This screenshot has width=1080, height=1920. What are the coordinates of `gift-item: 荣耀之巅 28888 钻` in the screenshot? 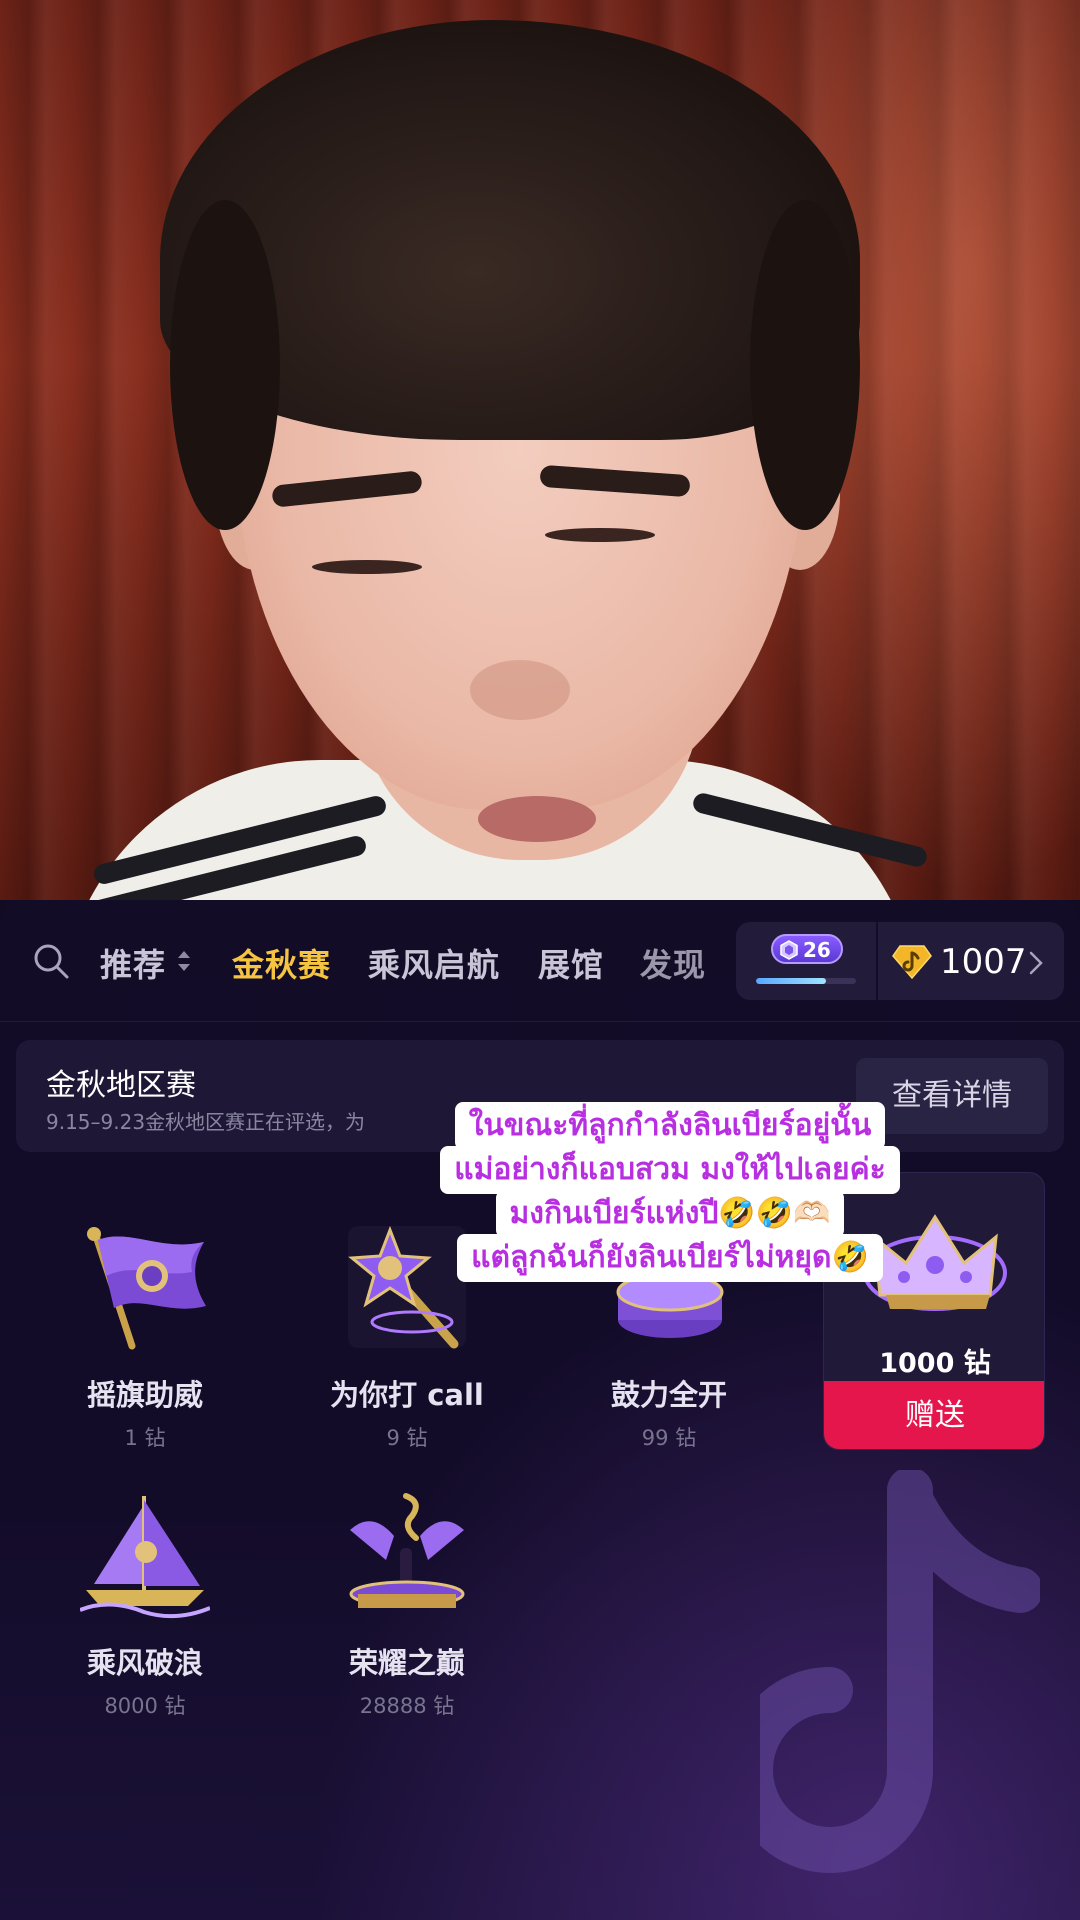 It's located at (407, 1620).